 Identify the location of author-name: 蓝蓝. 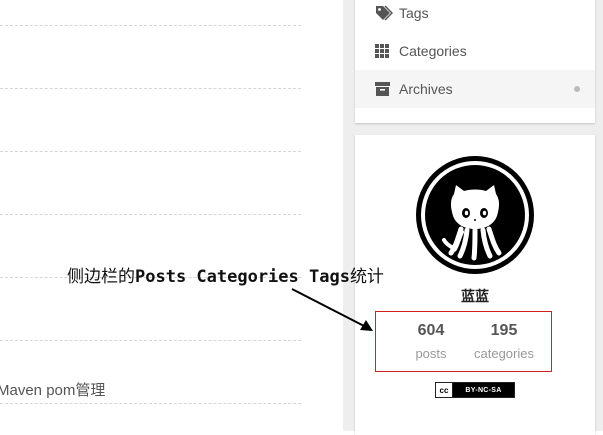
(475, 296).